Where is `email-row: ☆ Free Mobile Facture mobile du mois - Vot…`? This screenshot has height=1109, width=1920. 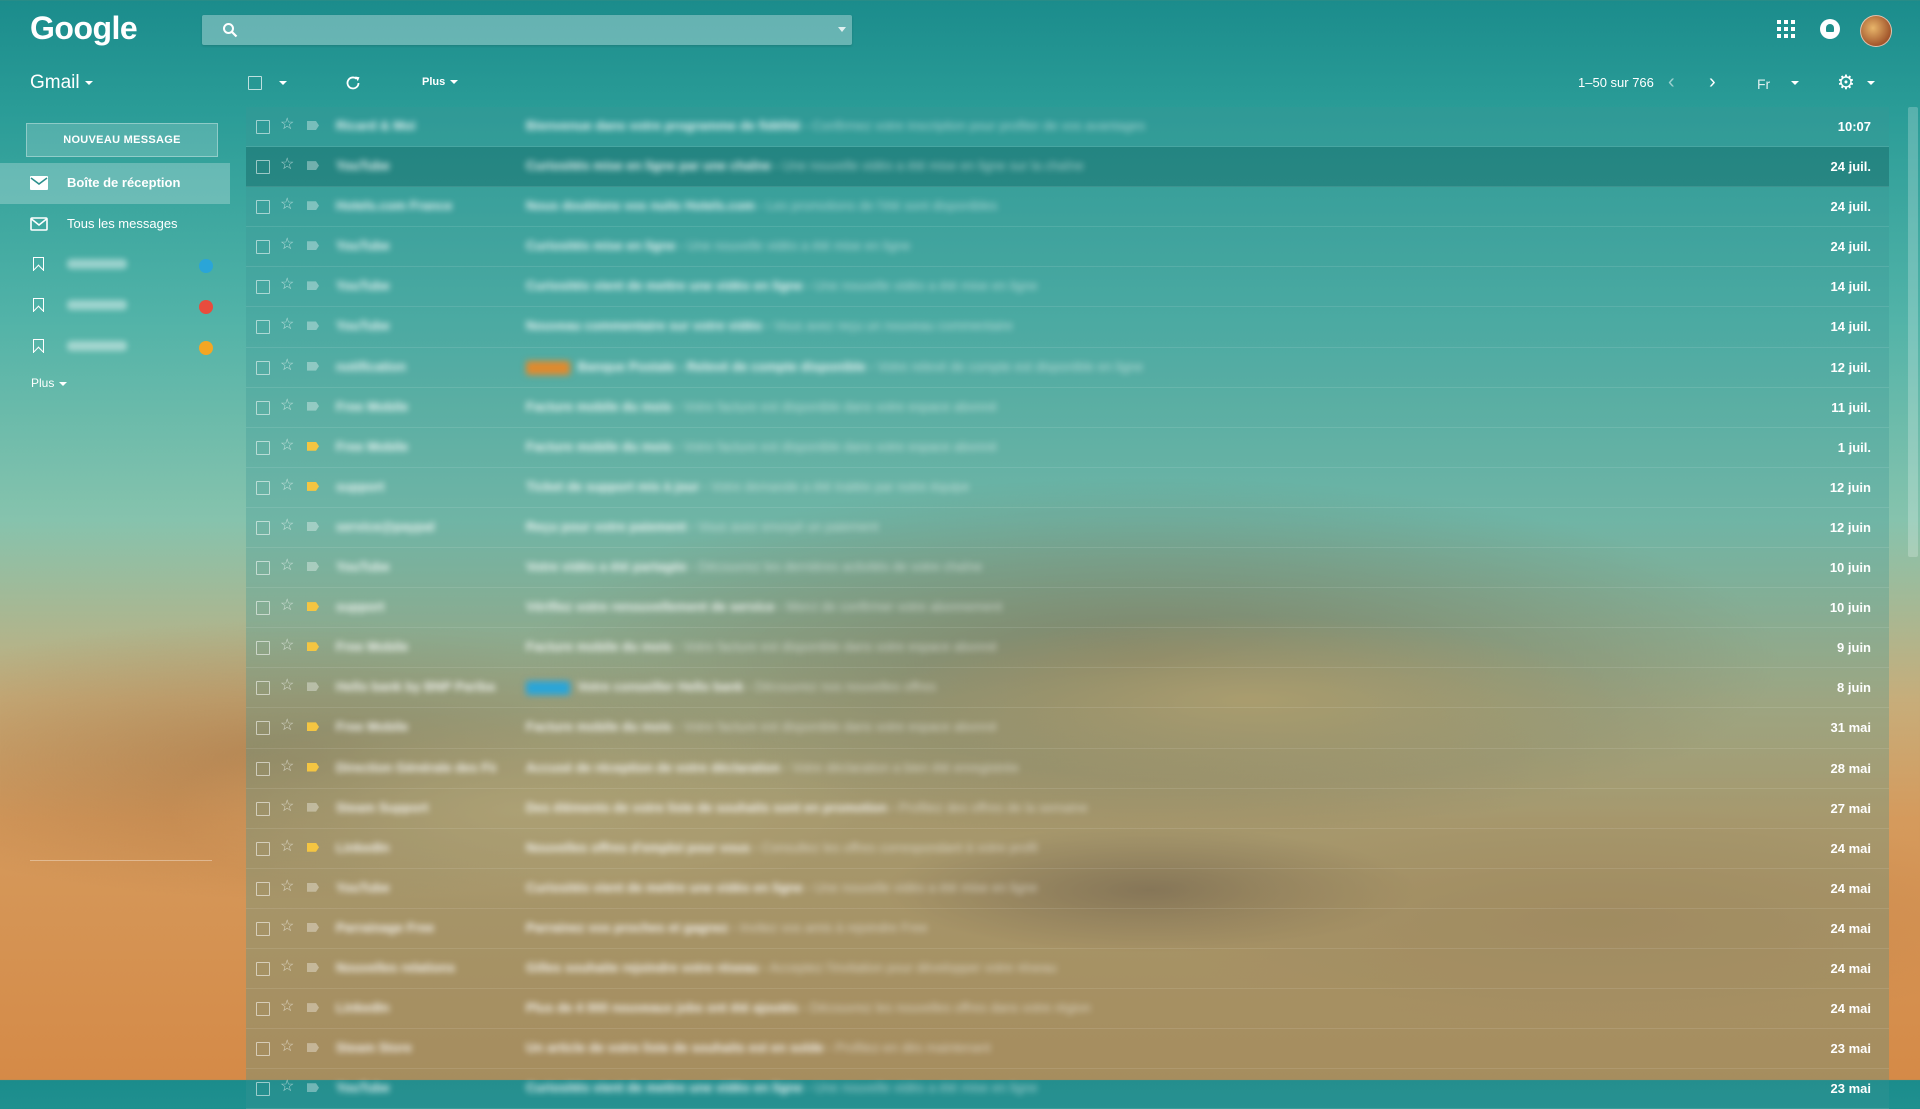
email-row: ☆ Free Mobile Facture mobile du mois - Vot… is located at coordinates (1067, 728).